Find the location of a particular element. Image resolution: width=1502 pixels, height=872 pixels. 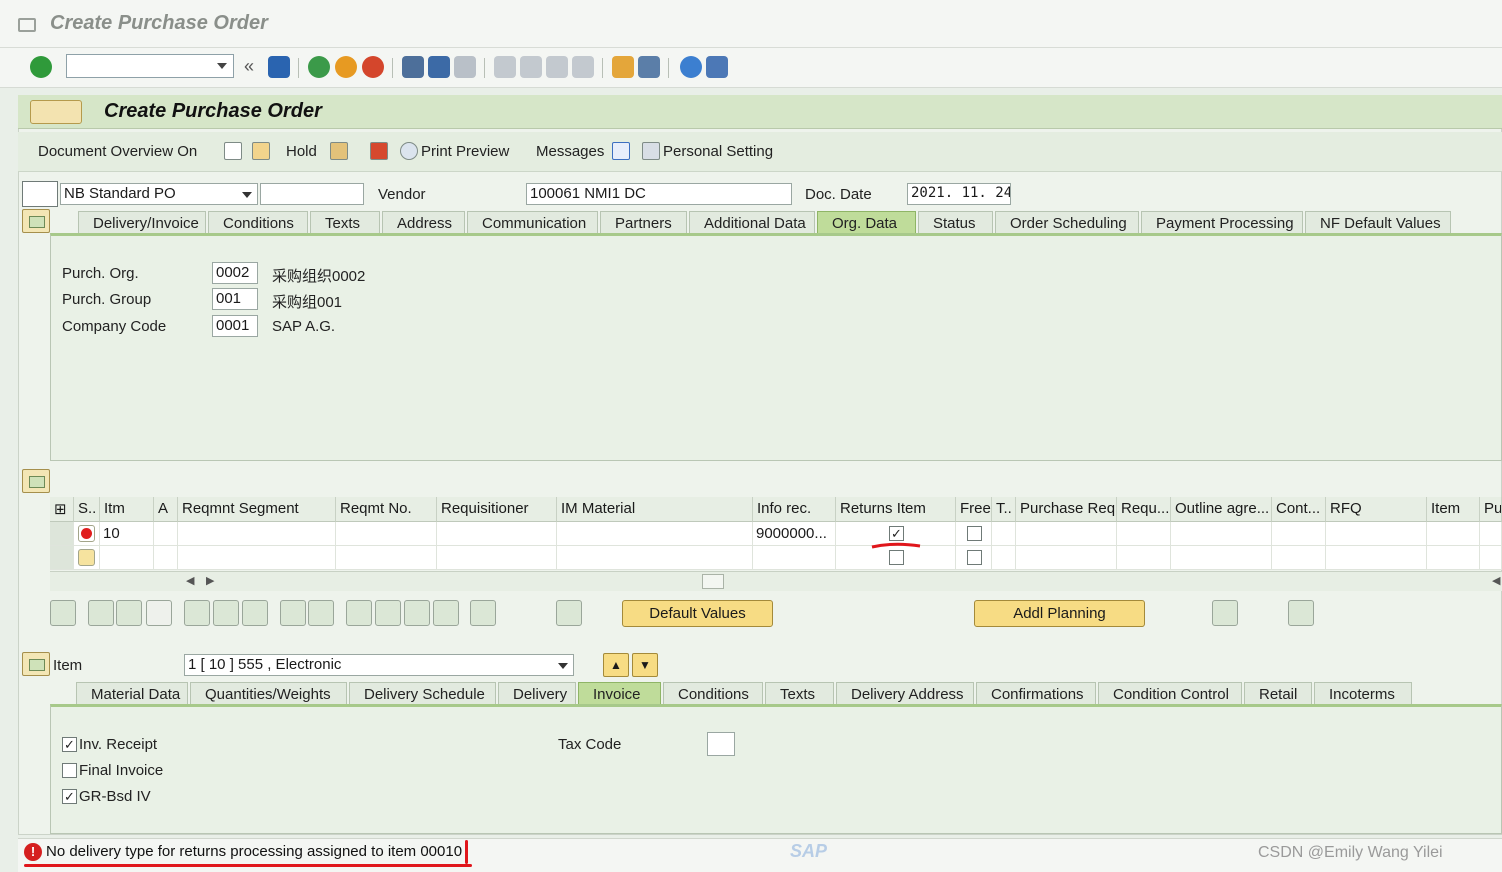

table-settings-icon: ⊞ is located at coordinates (62, 509).